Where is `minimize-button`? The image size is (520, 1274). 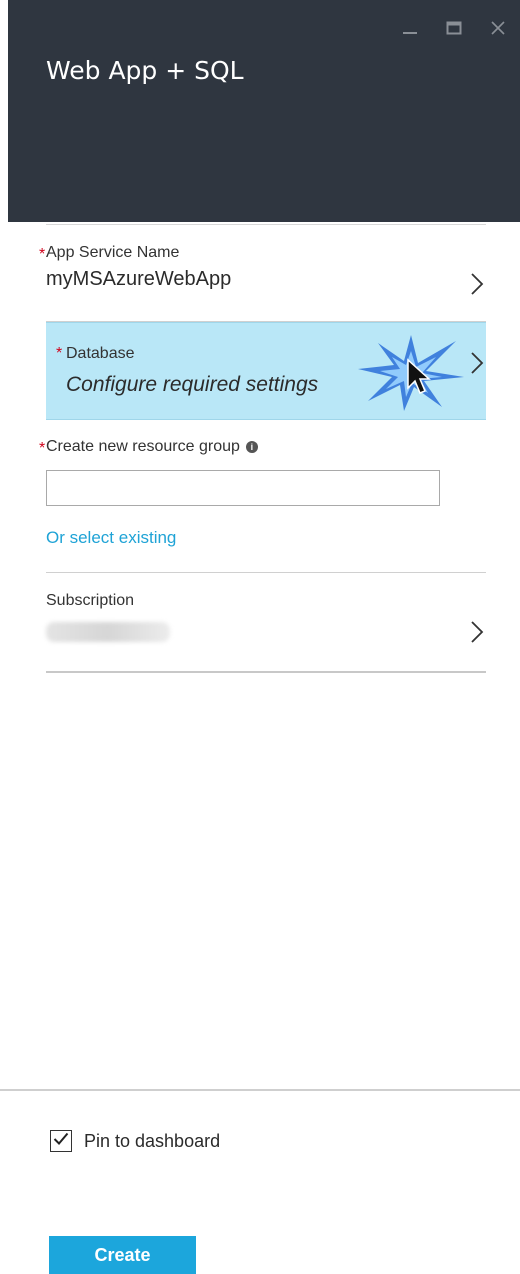
minimize-button is located at coordinates (410, 28).